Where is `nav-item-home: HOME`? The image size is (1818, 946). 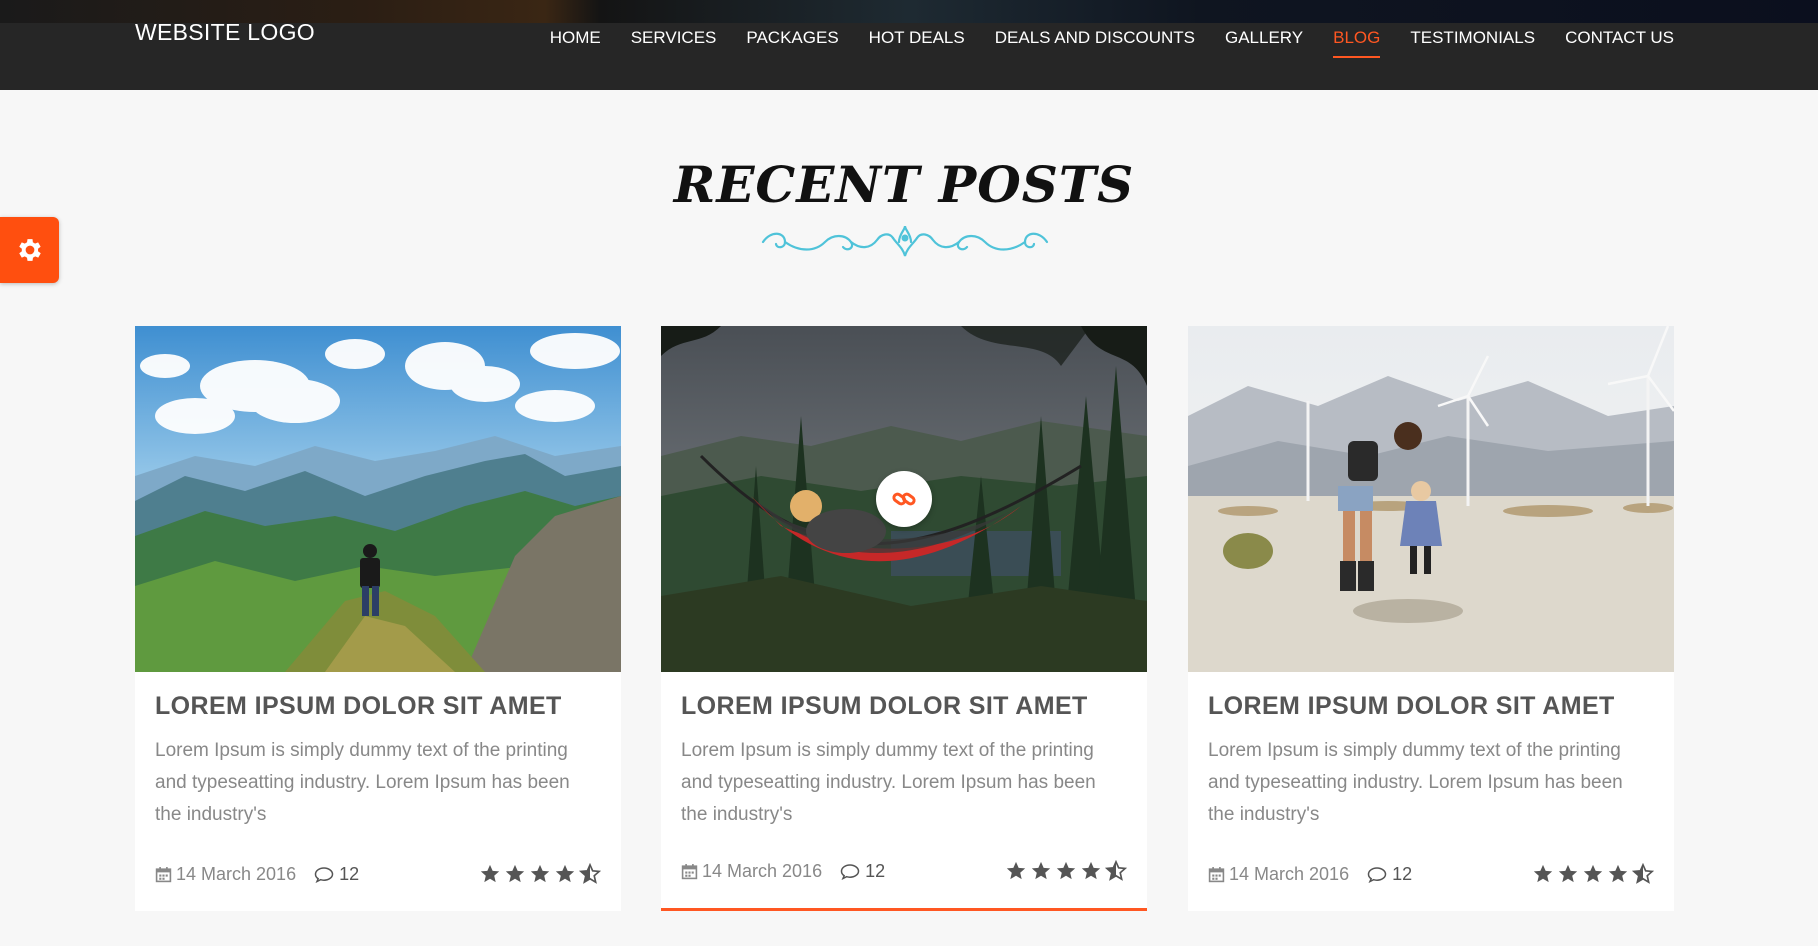
nav-item-home: HOME is located at coordinates (575, 43).